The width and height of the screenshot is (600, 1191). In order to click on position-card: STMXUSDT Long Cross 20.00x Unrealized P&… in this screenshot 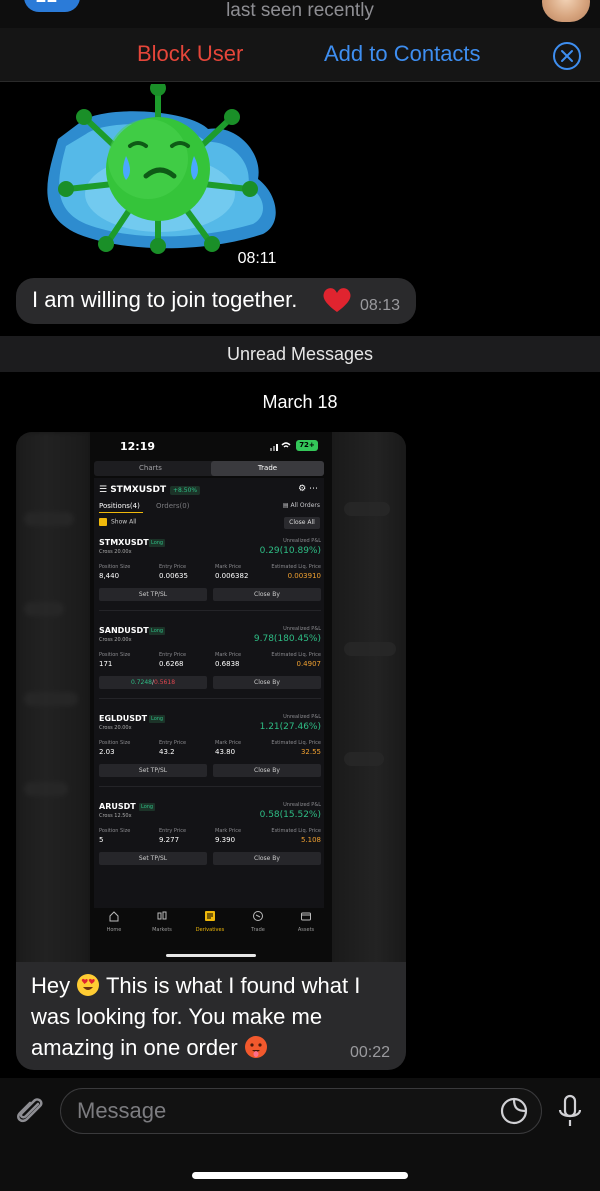, I will do `click(210, 581)`.